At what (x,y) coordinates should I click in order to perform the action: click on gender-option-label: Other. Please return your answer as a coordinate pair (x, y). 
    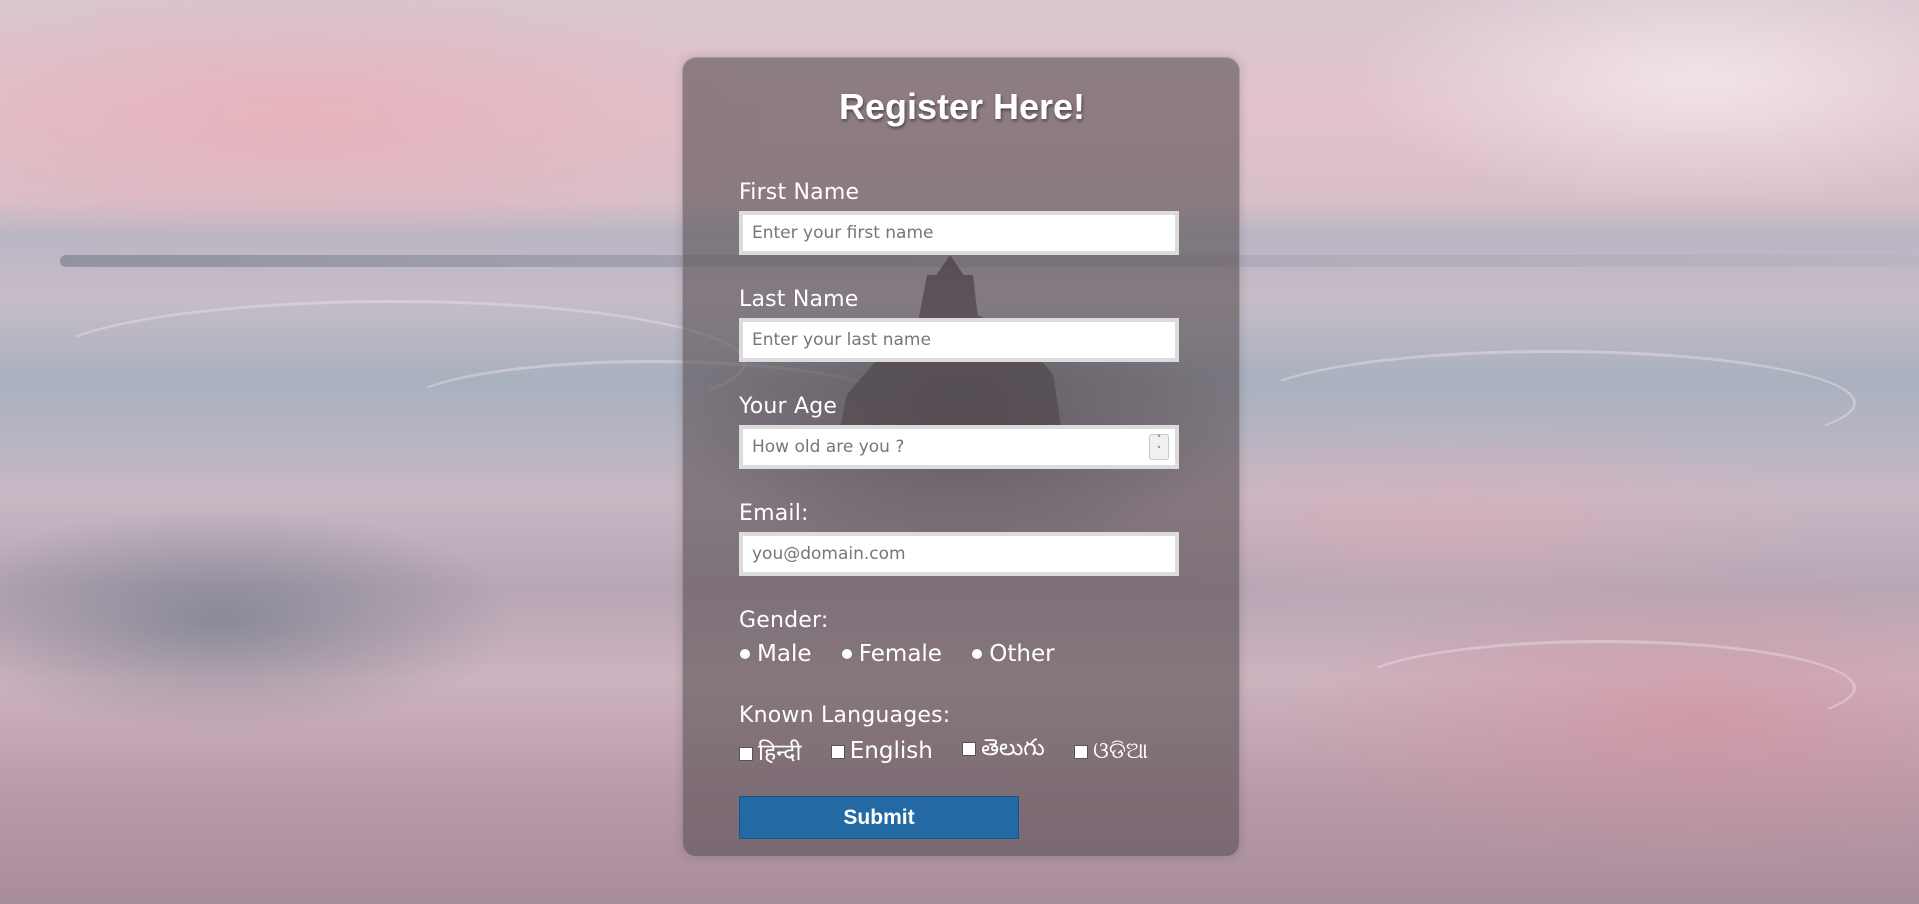
    Looking at the image, I should click on (1022, 653).